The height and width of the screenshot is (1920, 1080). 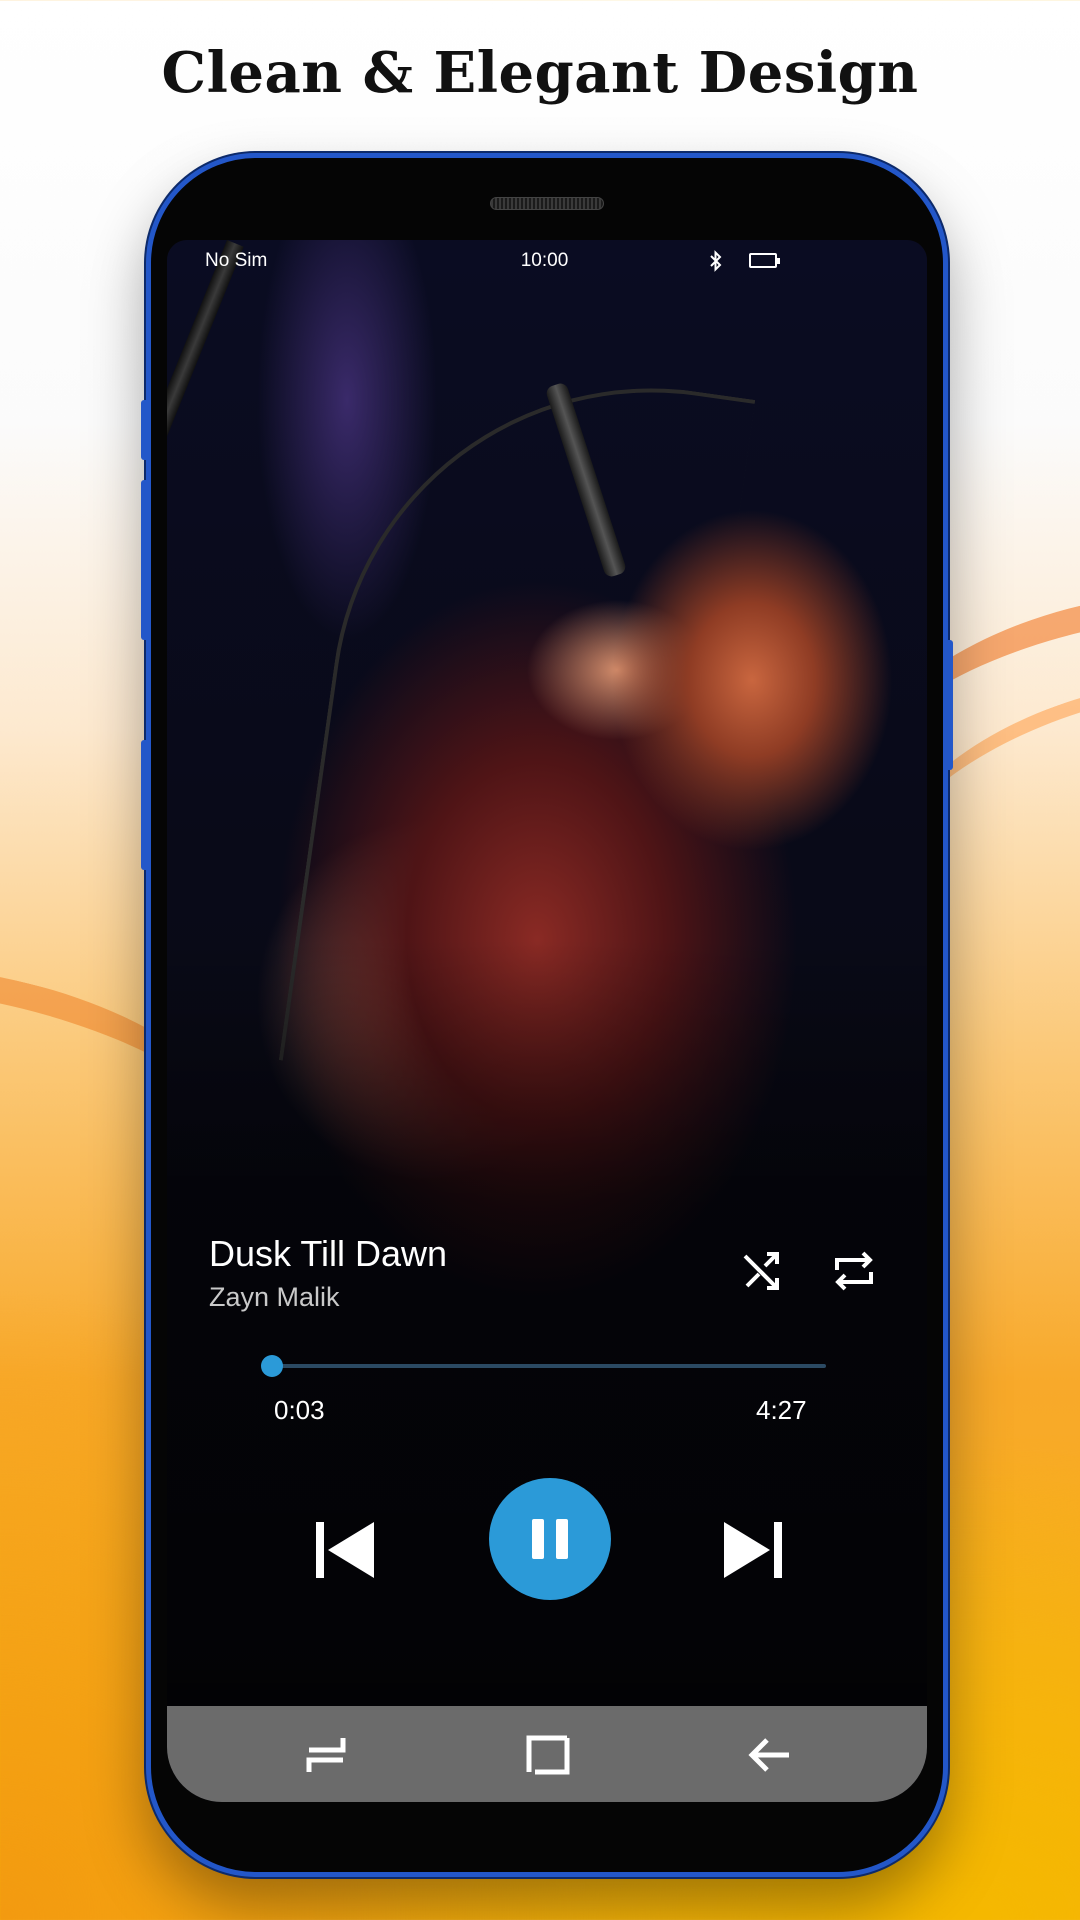 What do you see at coordinates (762, 1271) in the screenshot?
I see `shuffle-icon` at bounding box center [762, 1271].